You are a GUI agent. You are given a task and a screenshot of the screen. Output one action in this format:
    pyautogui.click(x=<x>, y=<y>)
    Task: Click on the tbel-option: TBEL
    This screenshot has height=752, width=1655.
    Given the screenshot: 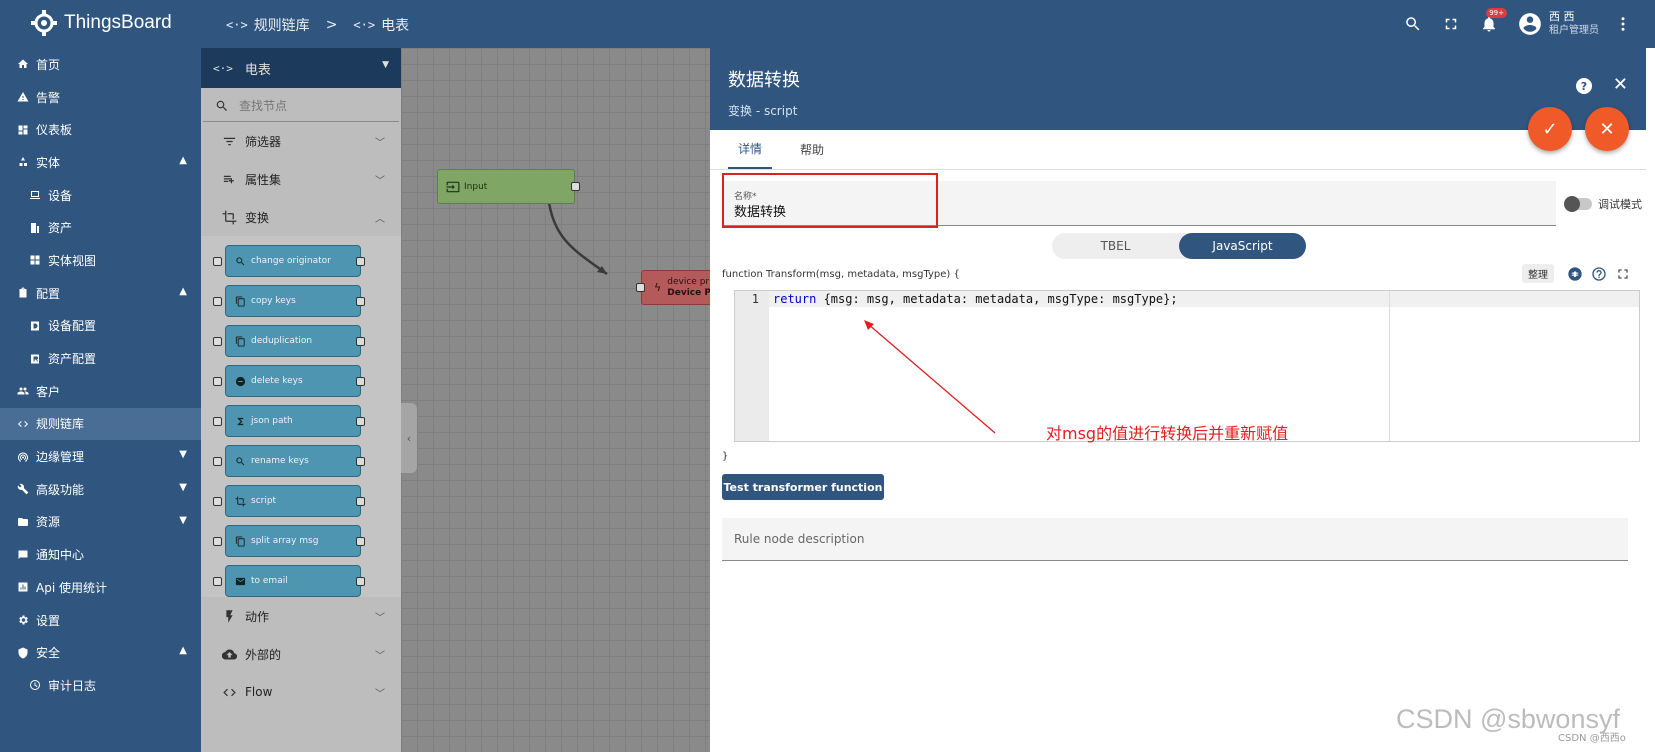 What is the action you would take?
    pyautogui.click(x=1115, y=246)
    